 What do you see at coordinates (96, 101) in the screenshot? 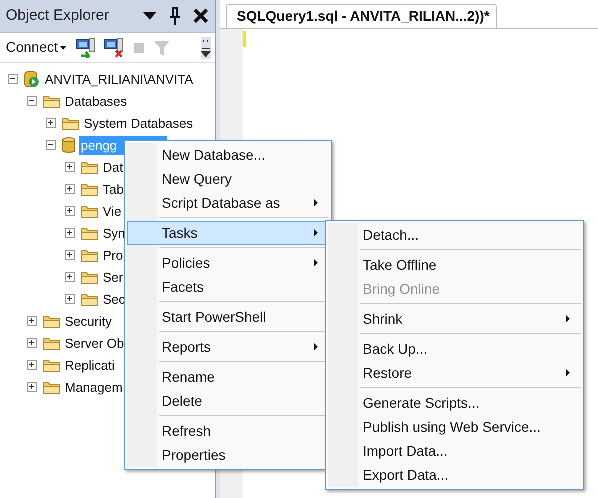
I see `tree-item: Databases` at bounding box center [96, 101].